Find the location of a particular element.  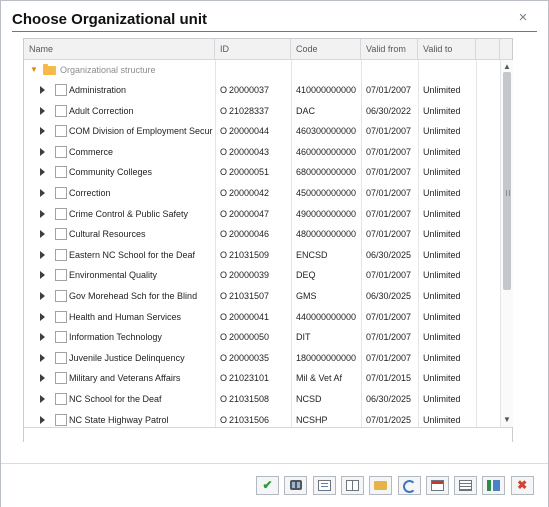

cancel-button: ✖ is located at coordinates (522, 485).